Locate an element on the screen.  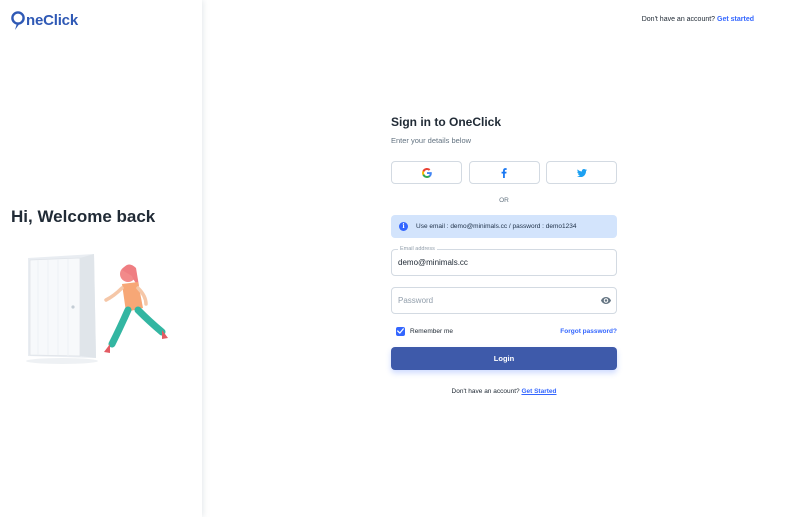
twitter-icon is located at coordinates (581, 172).